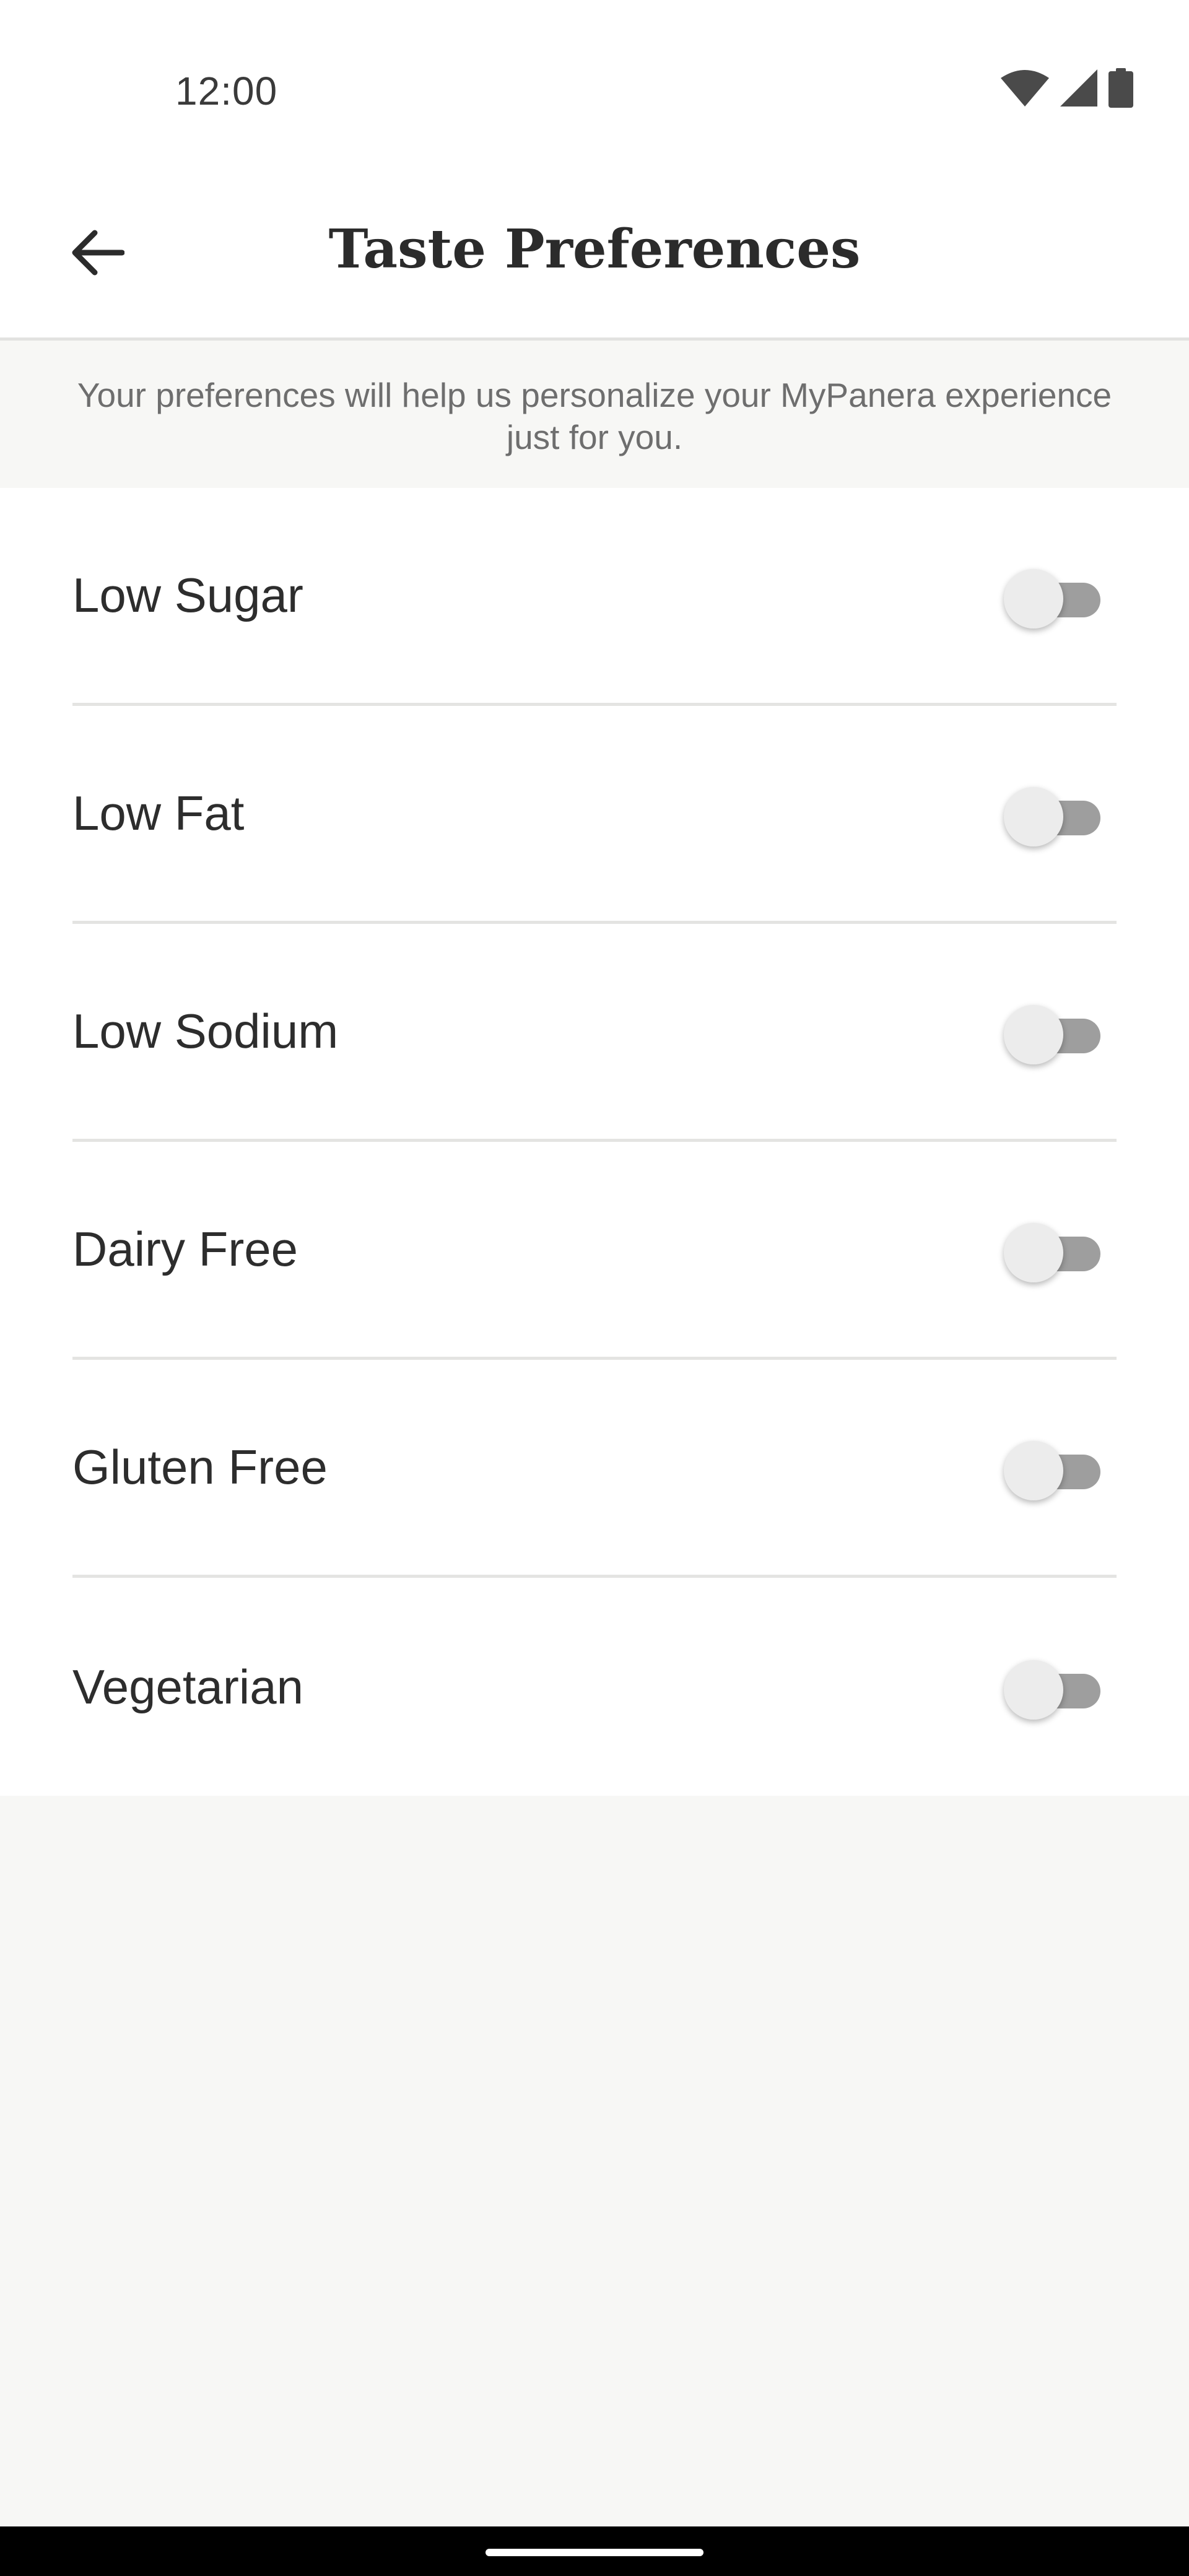 This screenshot has height=2576, width=1189. I want to click on preference-label: Vegetarian, so click(187, 1686).